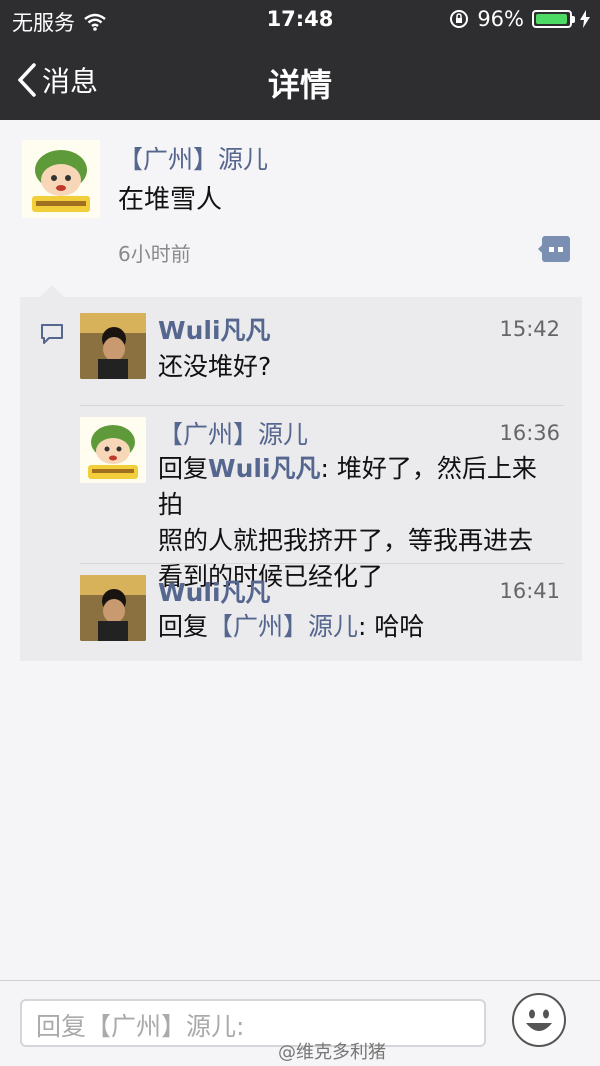 The height and width of the screenshot is (1066, 600). I want to click on smiley-icon, so click(539, 1020).